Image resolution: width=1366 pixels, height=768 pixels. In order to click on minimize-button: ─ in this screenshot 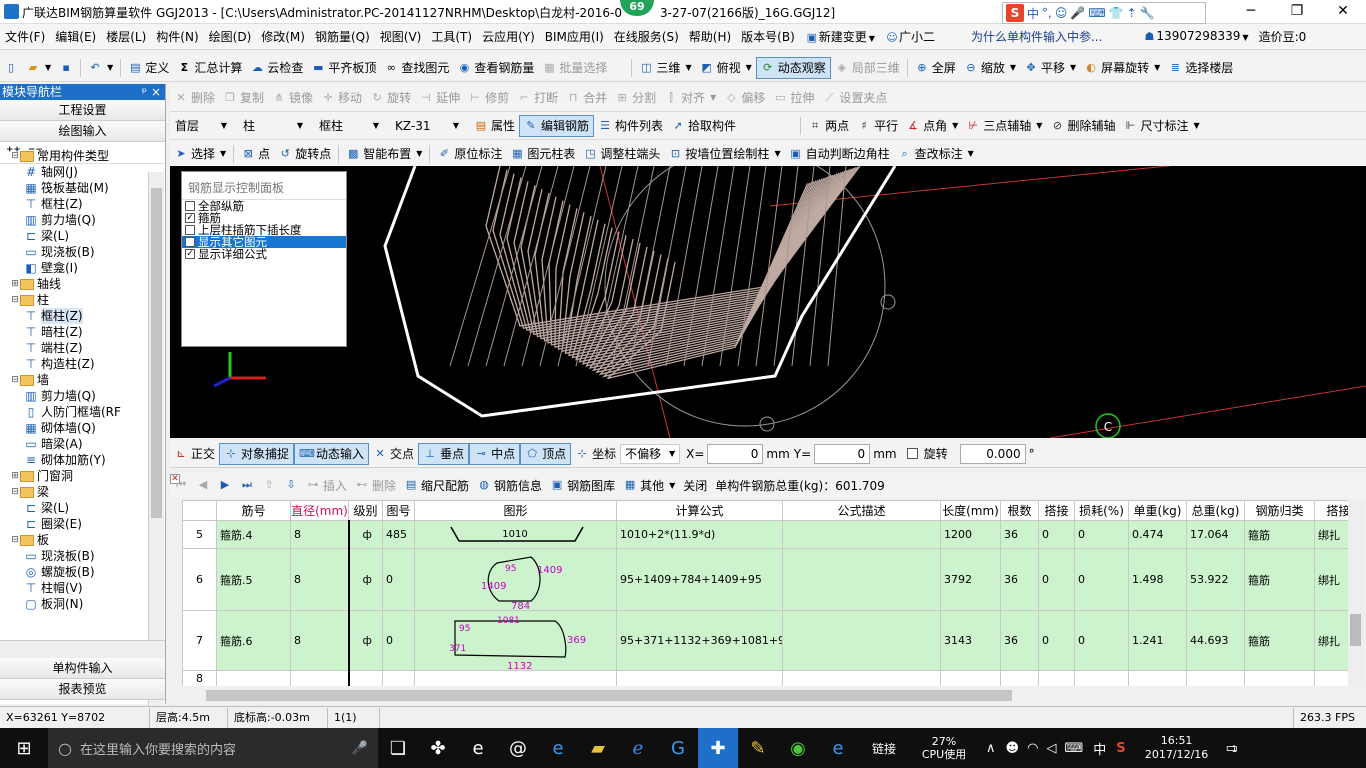, I will do `click(1251, 12)`.